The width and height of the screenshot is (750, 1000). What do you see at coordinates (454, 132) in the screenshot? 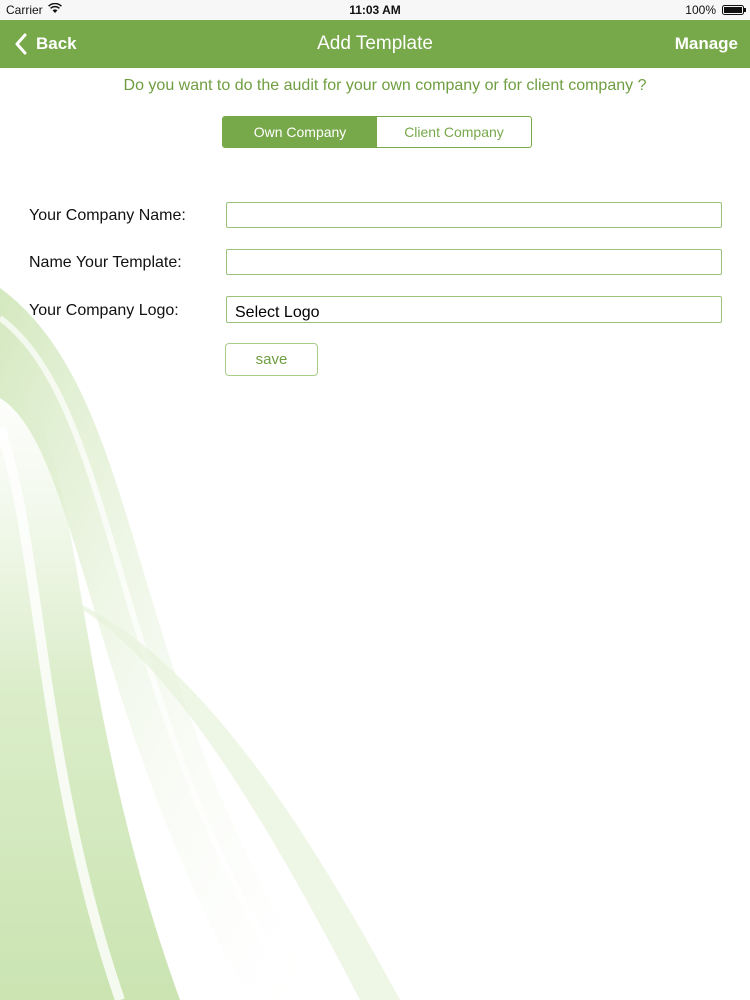
I see `segment-client-company: Client Company` at bounding box center [454, 132].